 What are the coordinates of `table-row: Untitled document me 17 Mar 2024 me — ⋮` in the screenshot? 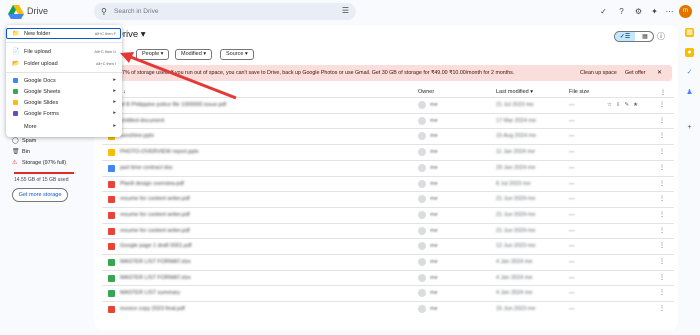 It's located at (388, 120).